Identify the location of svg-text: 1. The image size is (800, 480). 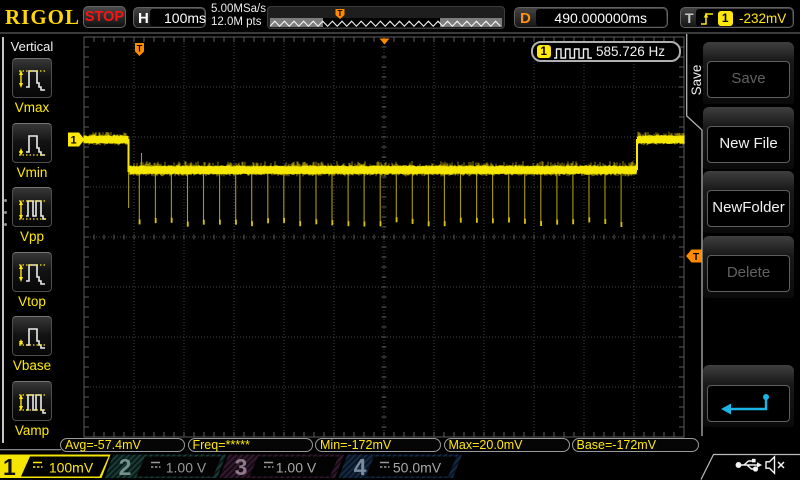
(9, 467).